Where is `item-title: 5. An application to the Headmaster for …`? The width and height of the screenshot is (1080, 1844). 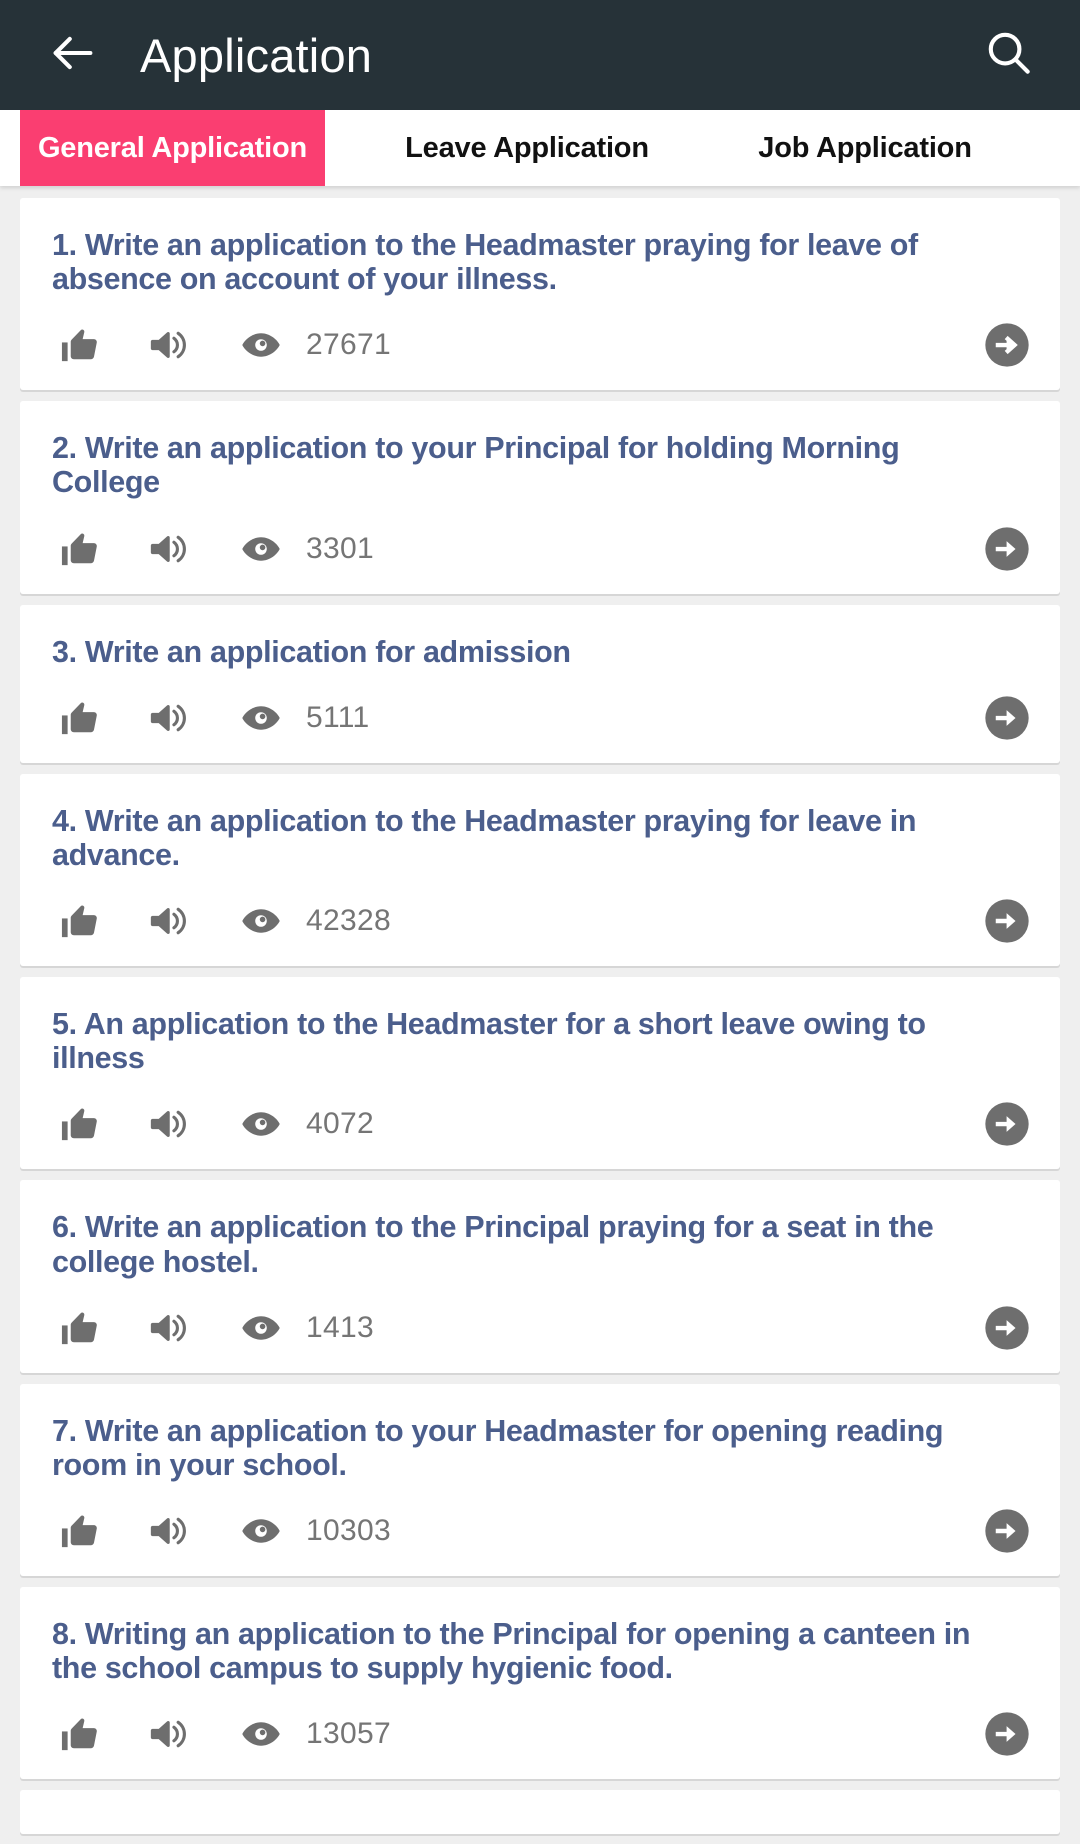
item-title: 5. An application to the Headmaster for … is located at coordinates (489, 1041).